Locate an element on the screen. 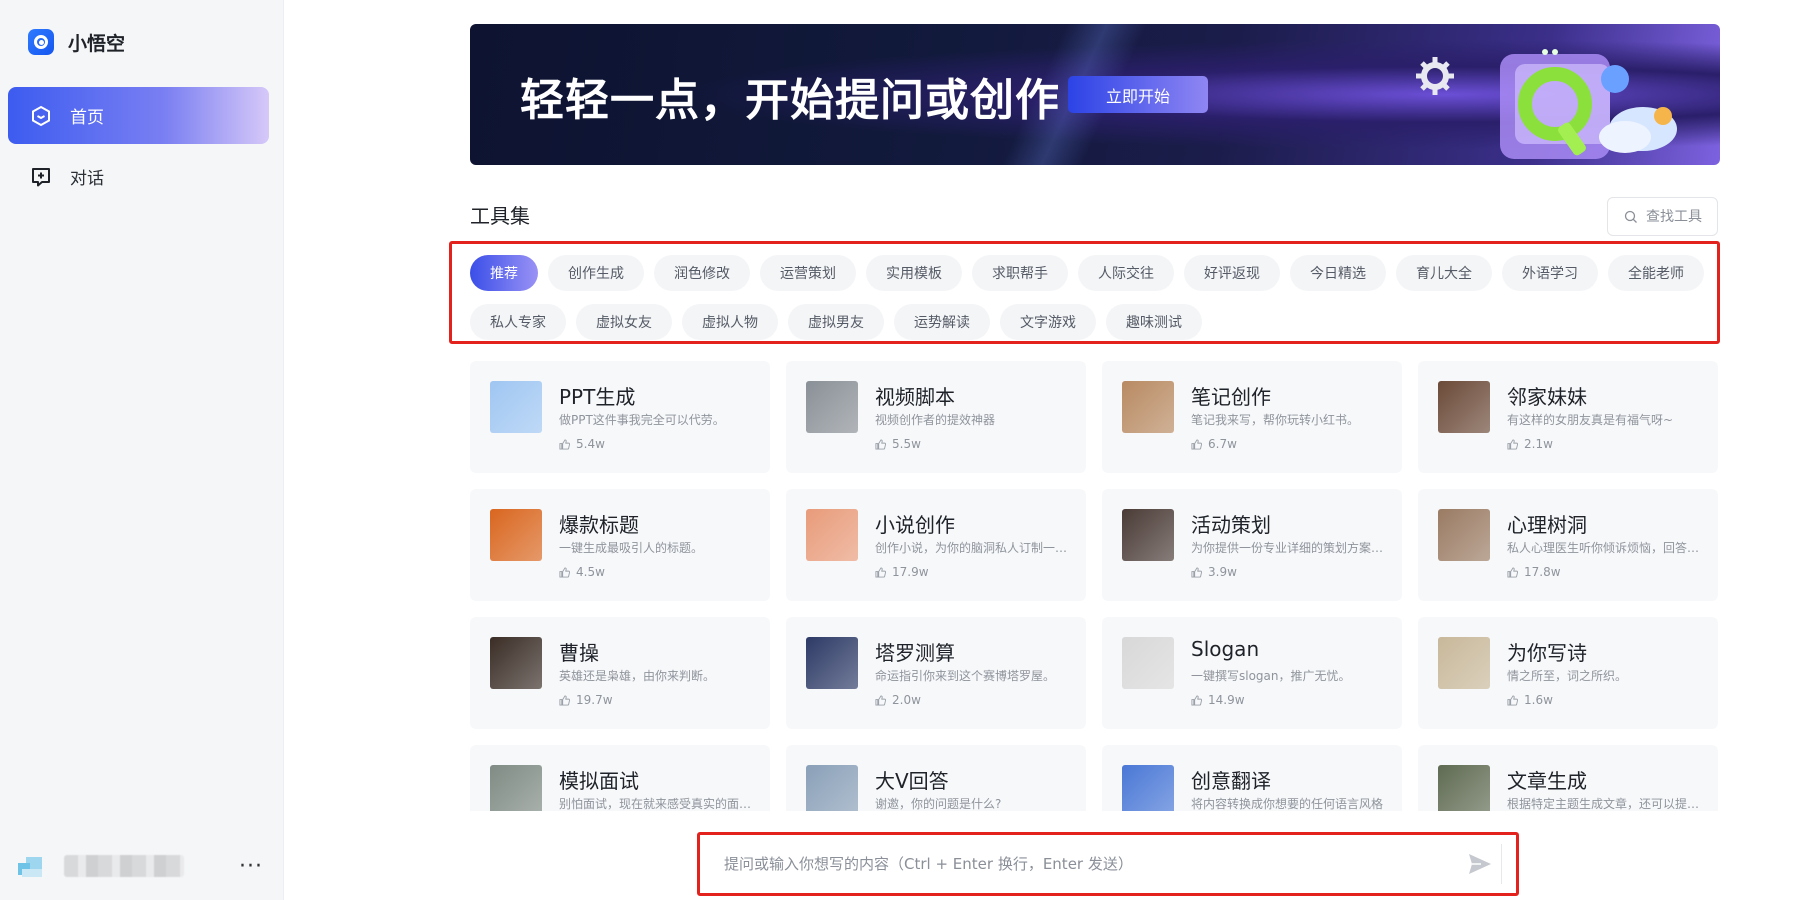  tool-description: 一键撰写slogan，推广无忧。 is located at coordinates (1271, 676).